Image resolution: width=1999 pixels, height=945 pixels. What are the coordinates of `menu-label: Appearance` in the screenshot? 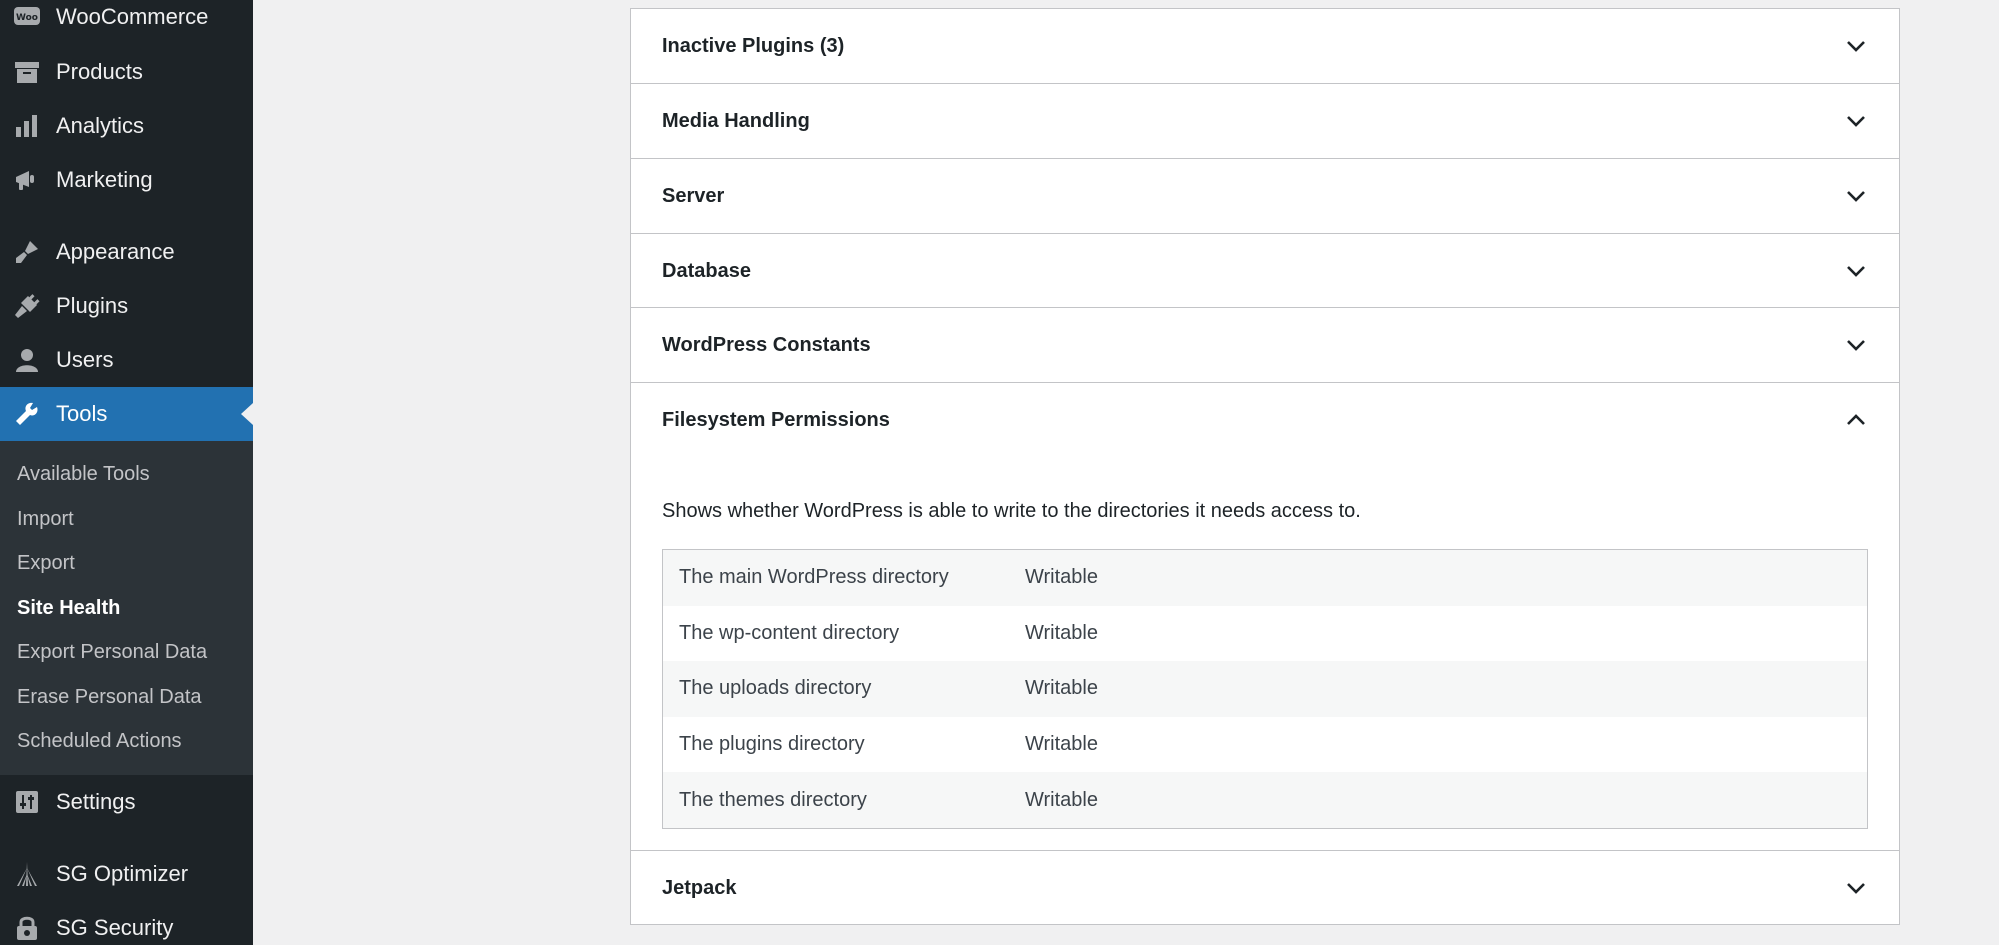 It's located at (115, 251).